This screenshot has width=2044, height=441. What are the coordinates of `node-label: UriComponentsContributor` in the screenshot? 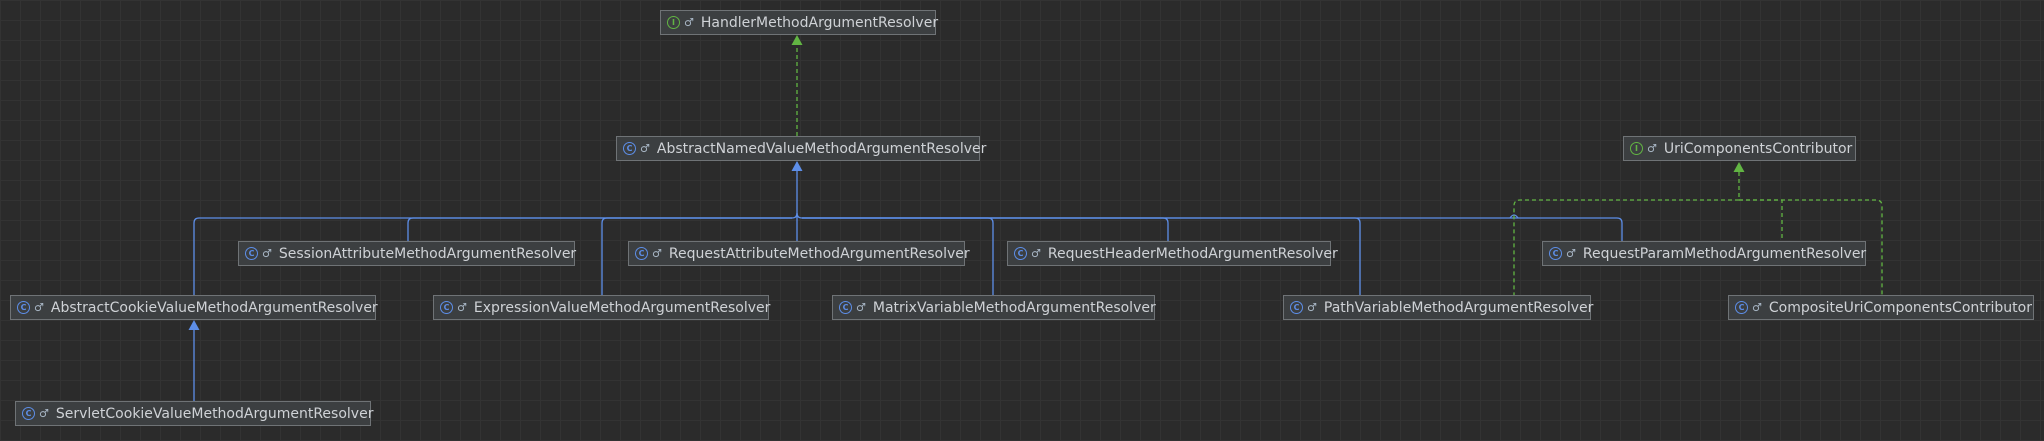 It's located at (1758, 148).